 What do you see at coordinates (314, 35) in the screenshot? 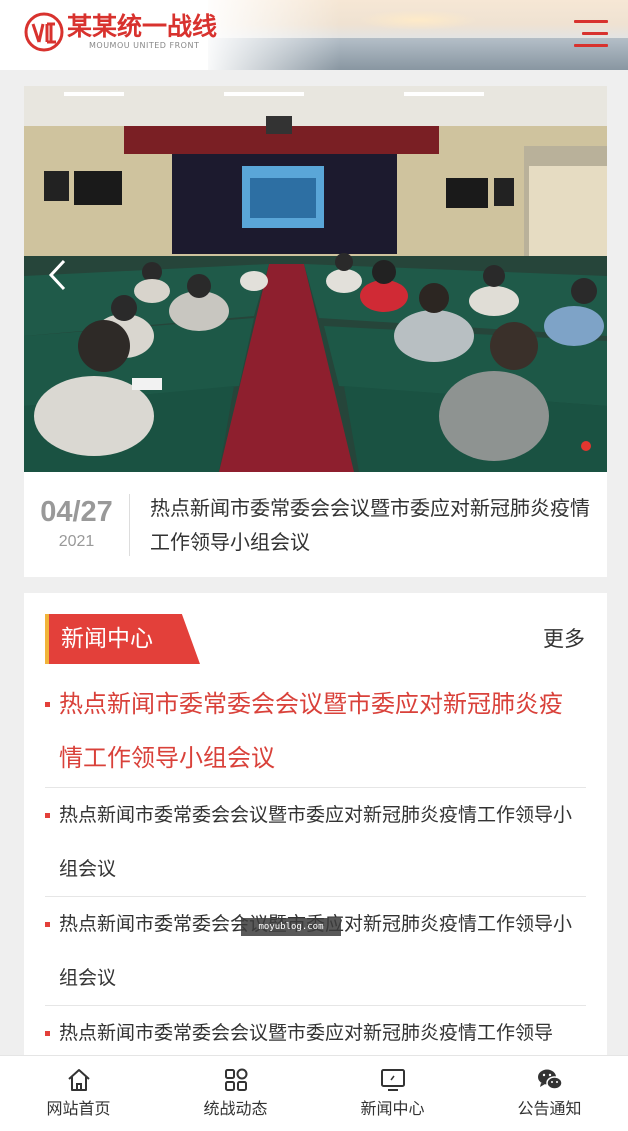
I see `site-header: 某某统一战线 MOUMOU UNITED FRONT` at bounding box center [314, 35].